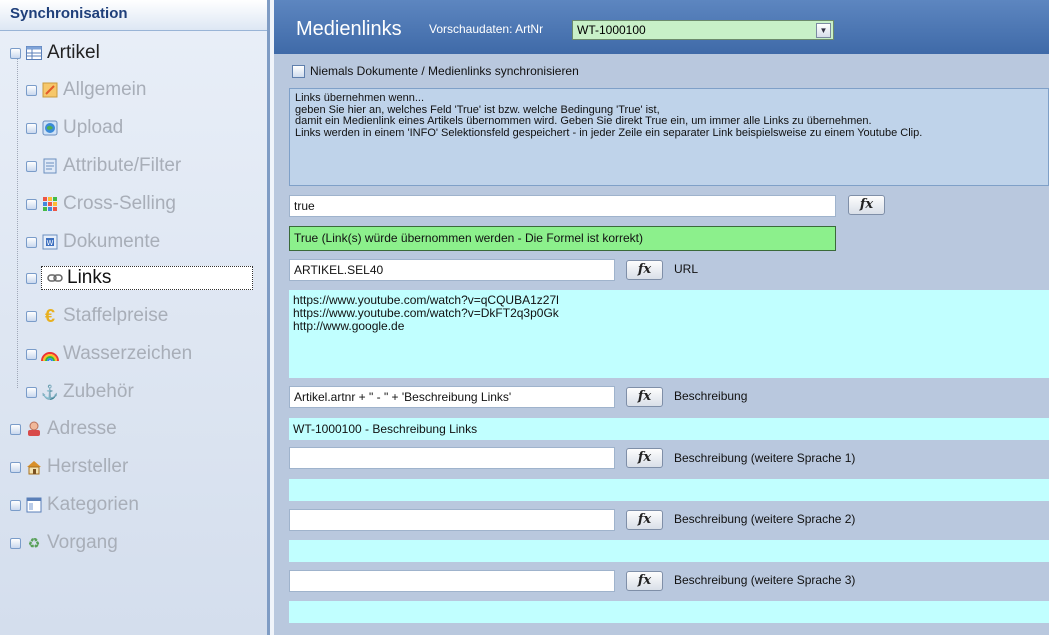  I want to click on sidebar-item-label: Hersteller, so click(88, 466).